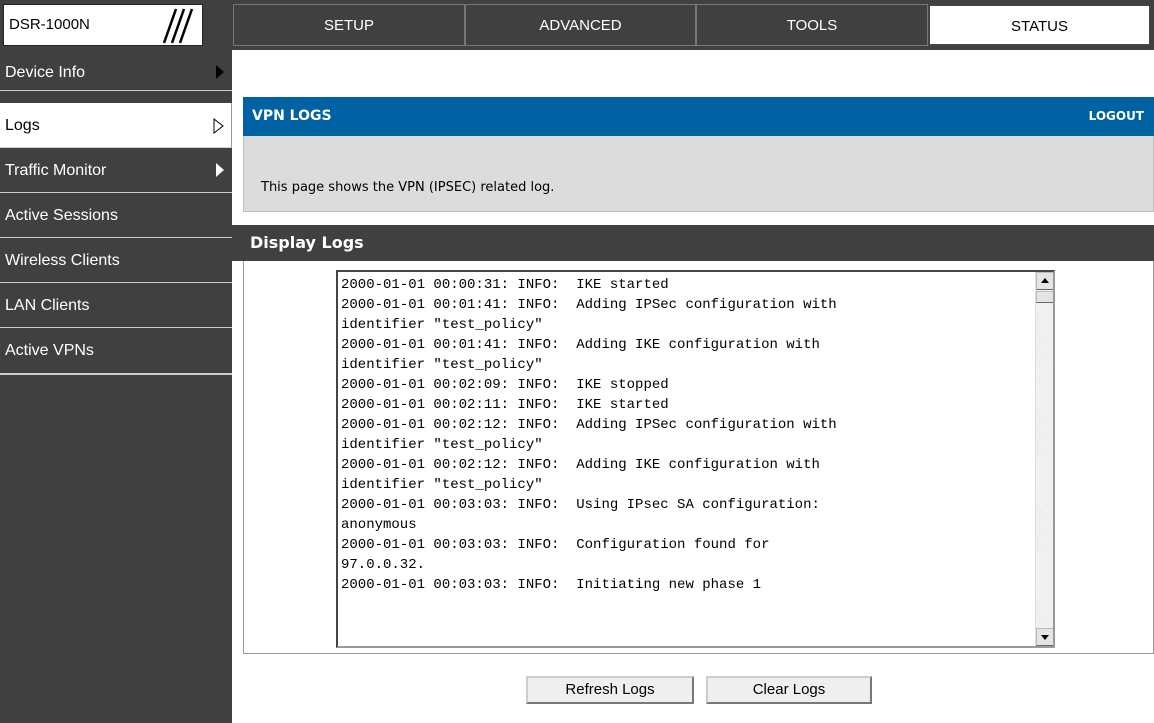  Describe the element at coordinates (116, 170) in the screenshot. I see `sidebar-item-traffic-monitor: Traffic Monitor` at that location.